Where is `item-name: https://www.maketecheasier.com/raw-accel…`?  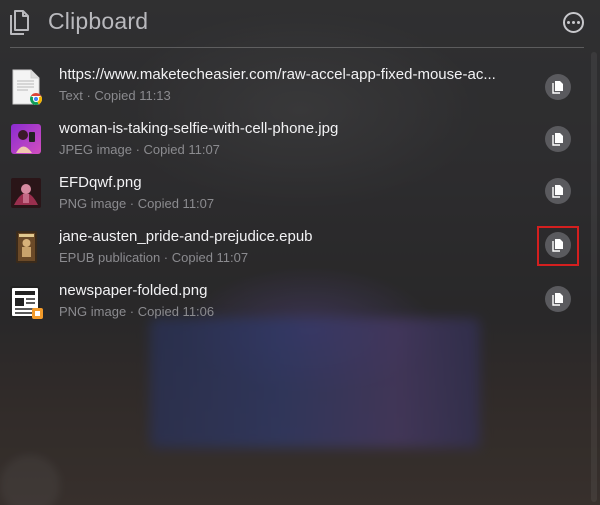
item-name: https://www.maketecheasier.com/raw-accel… is located at coordinates (277, 74).